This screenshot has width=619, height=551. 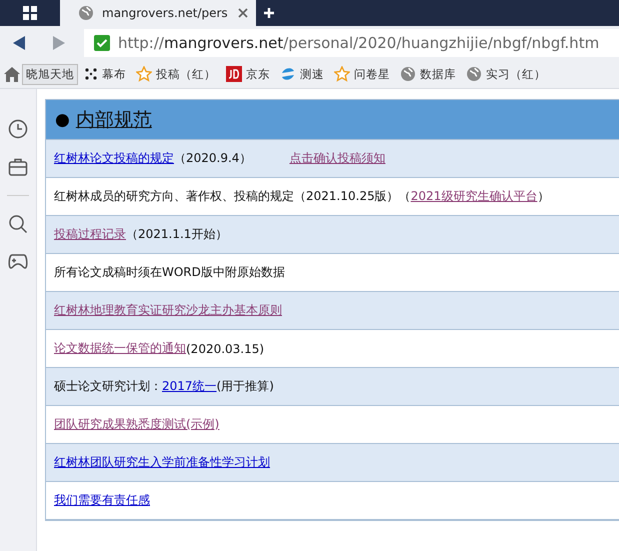 I want to click on row-text: 所有论文成稿时须在WORD版中附原始数据, so click(x=169, y=272).